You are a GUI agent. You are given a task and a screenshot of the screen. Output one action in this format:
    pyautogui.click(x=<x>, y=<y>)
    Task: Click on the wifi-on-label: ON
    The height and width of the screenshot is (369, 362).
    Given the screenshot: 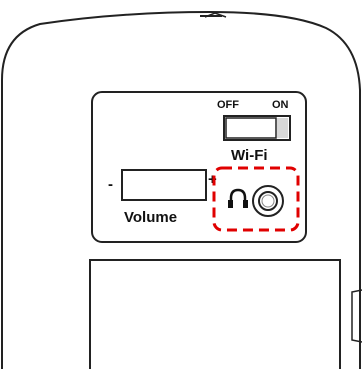 What is the action you would take?
    pyautogui.click(x=280, y=105)
    